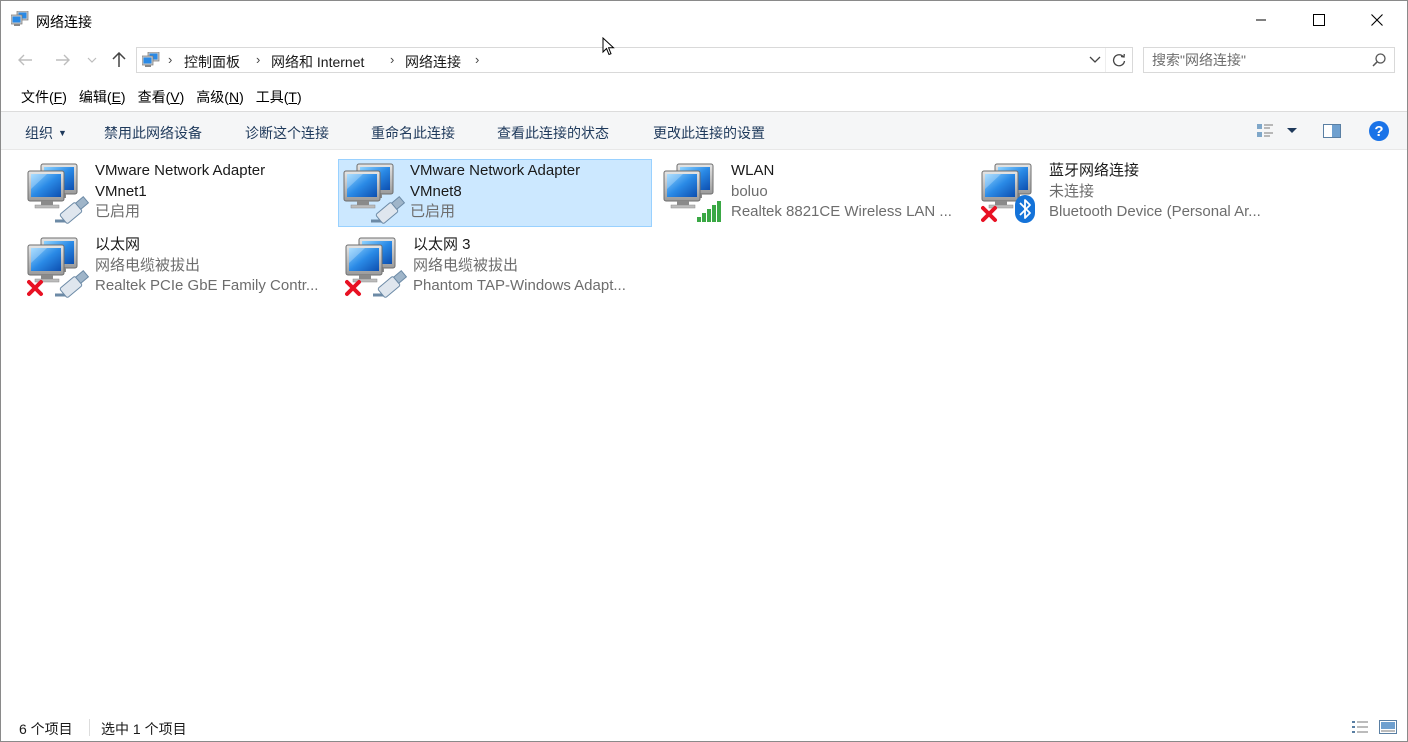 The width and height of the screenshot is (1408, 742). Describe the element at coordinates (749, 191) in the screenshot. I see `connection-network: boluo` at that location.